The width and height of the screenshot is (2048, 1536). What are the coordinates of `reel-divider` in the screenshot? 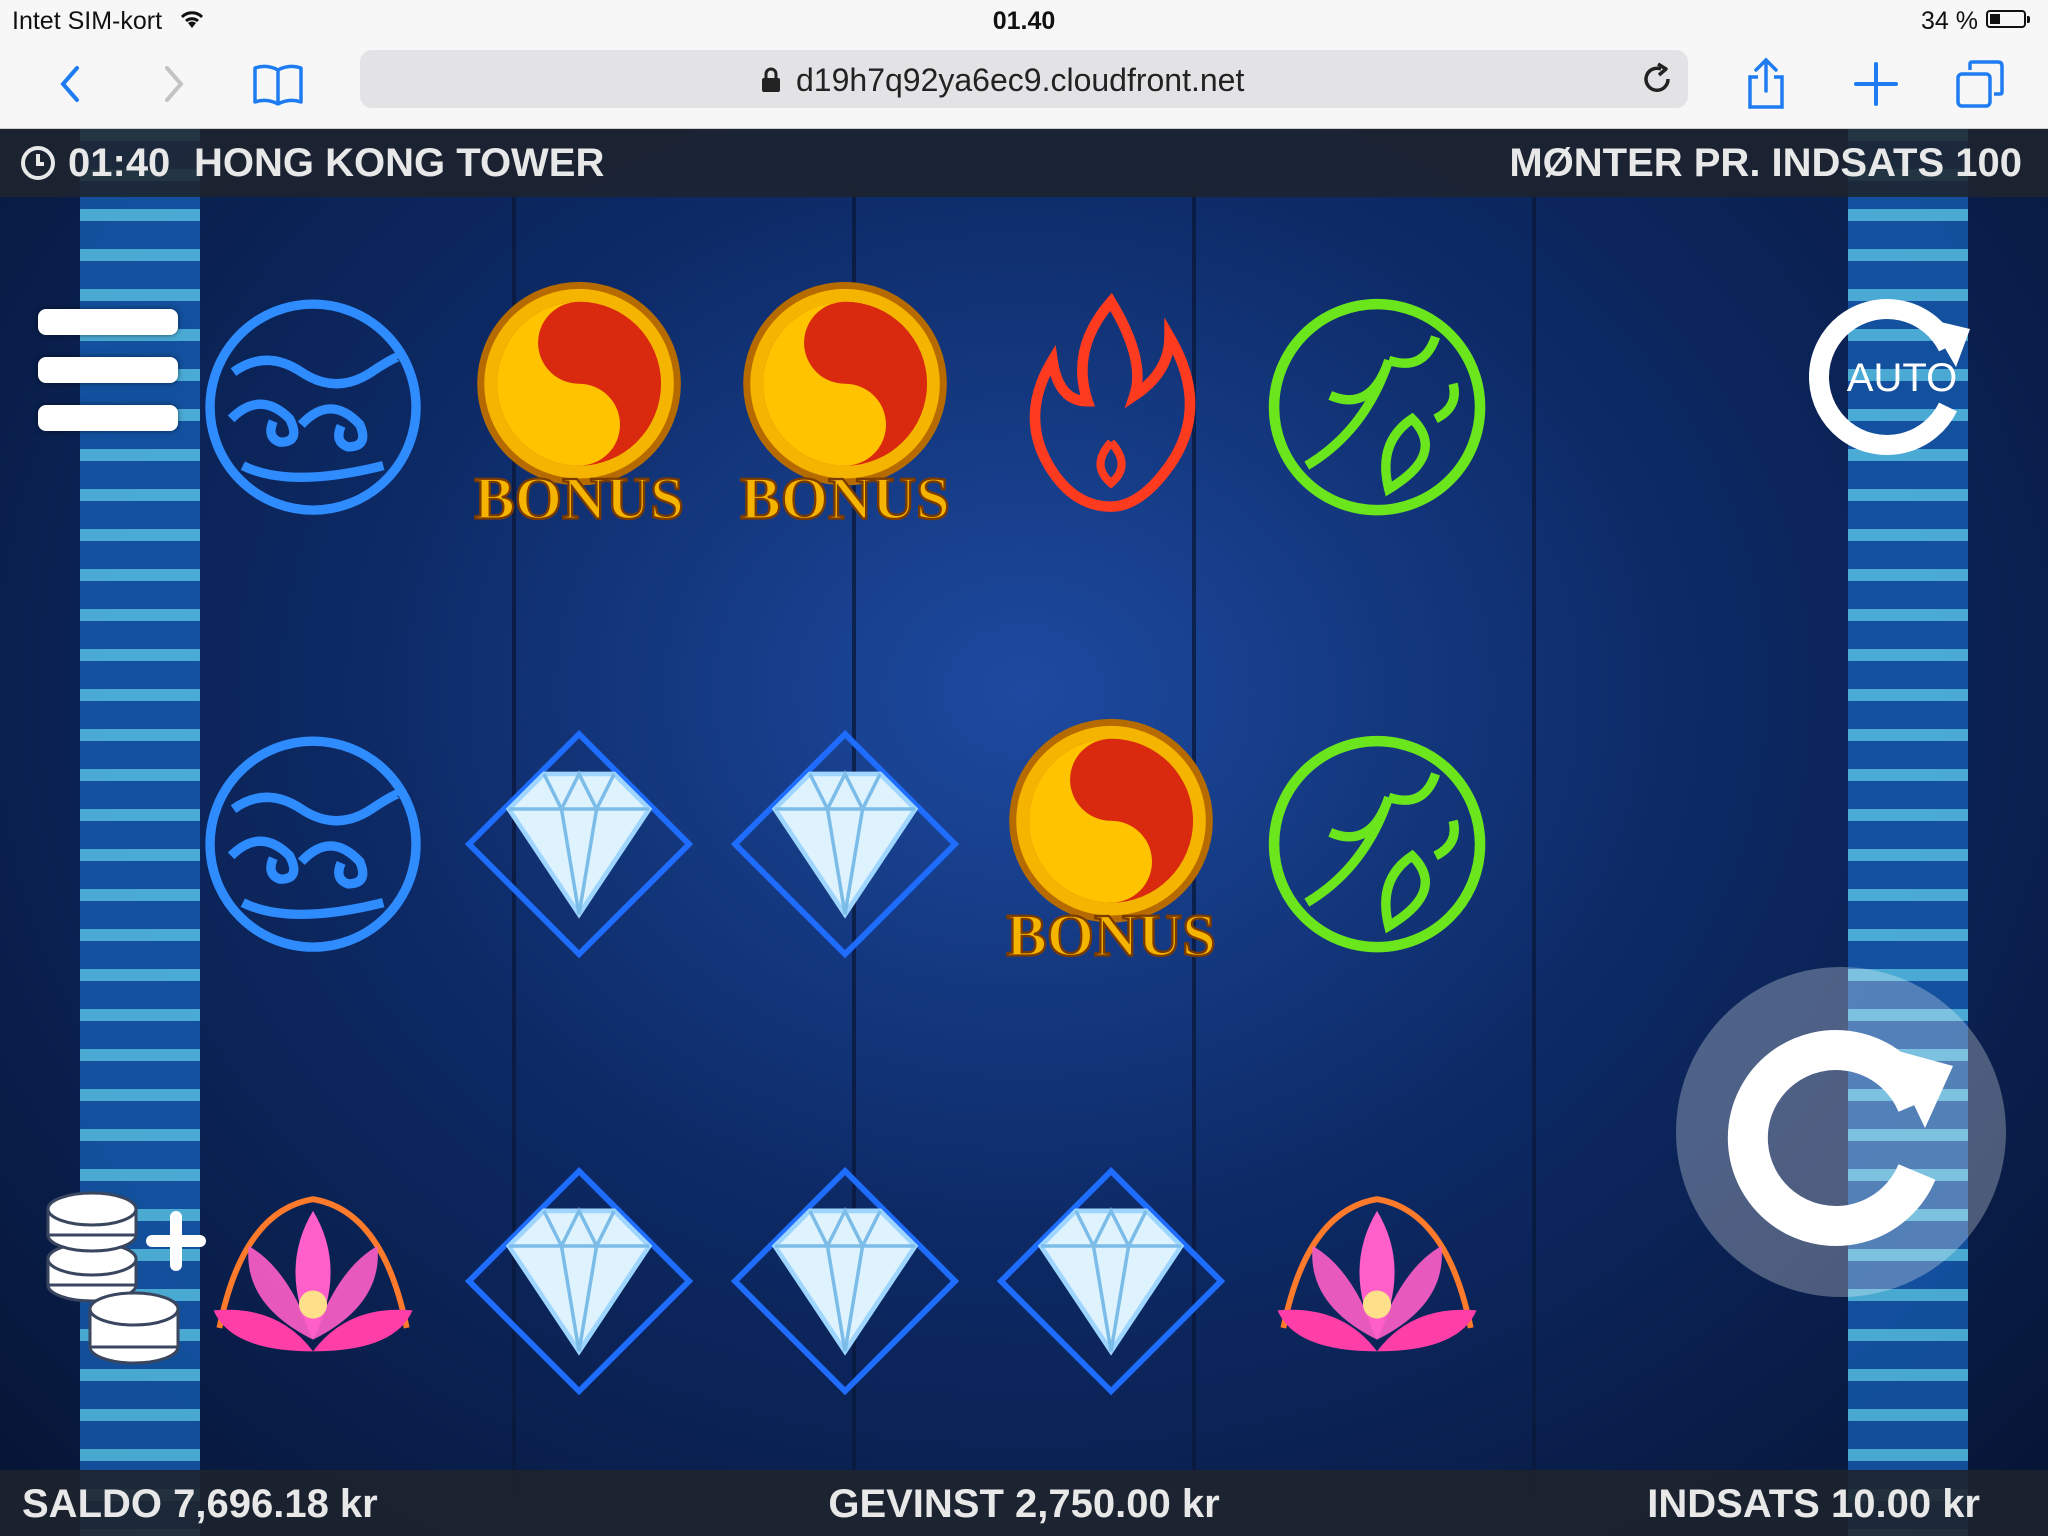 It's located at (1534, 844).